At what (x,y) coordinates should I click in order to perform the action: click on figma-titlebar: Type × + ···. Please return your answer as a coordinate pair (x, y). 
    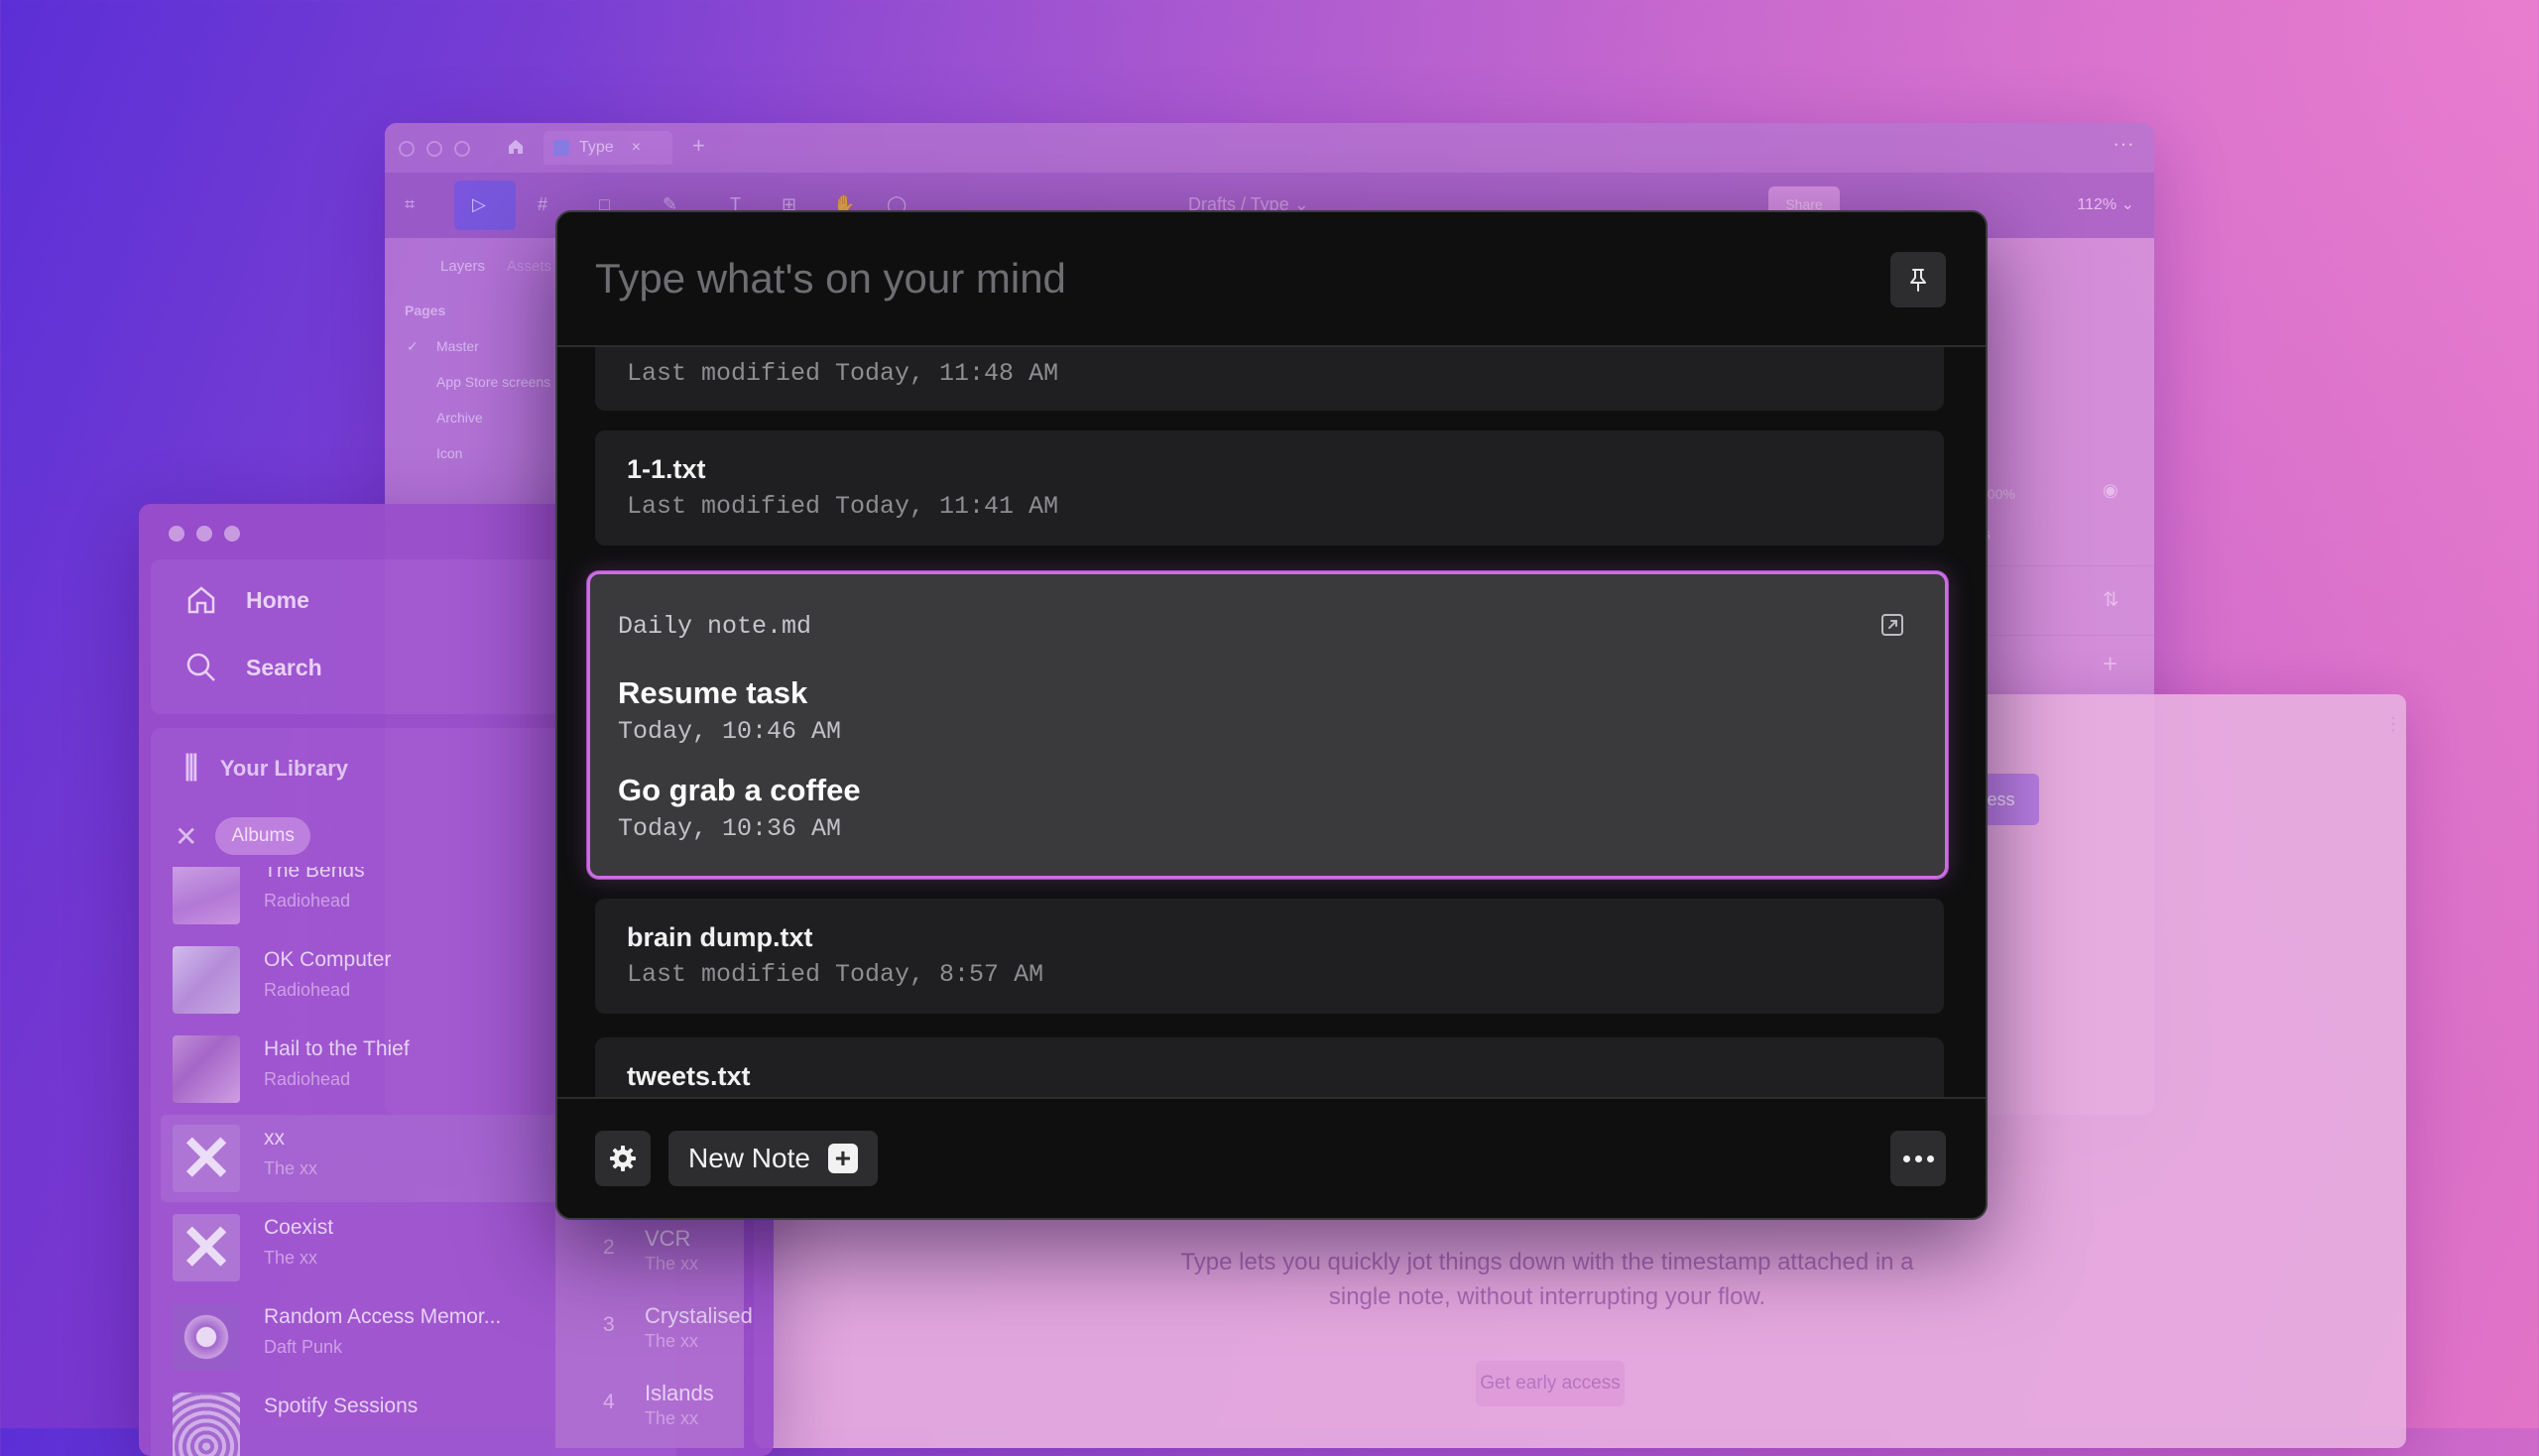
    Looking at the image, I should click on (1269, 148).